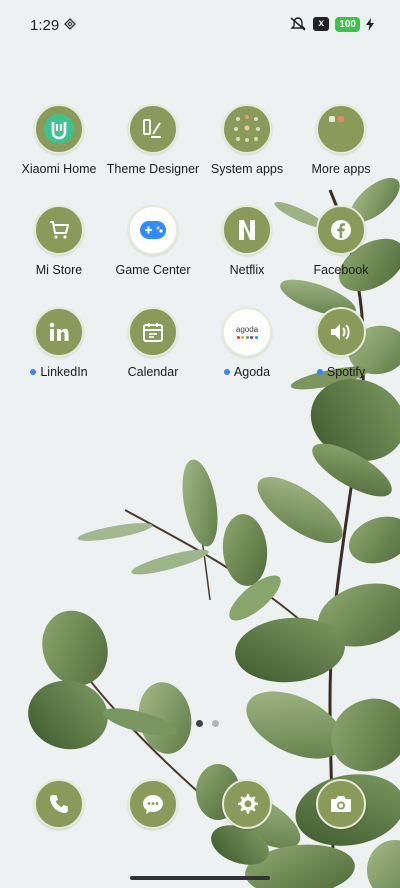 This screenshot has height=888, width=400. I want to click on page-indicator, so click(207, 723).